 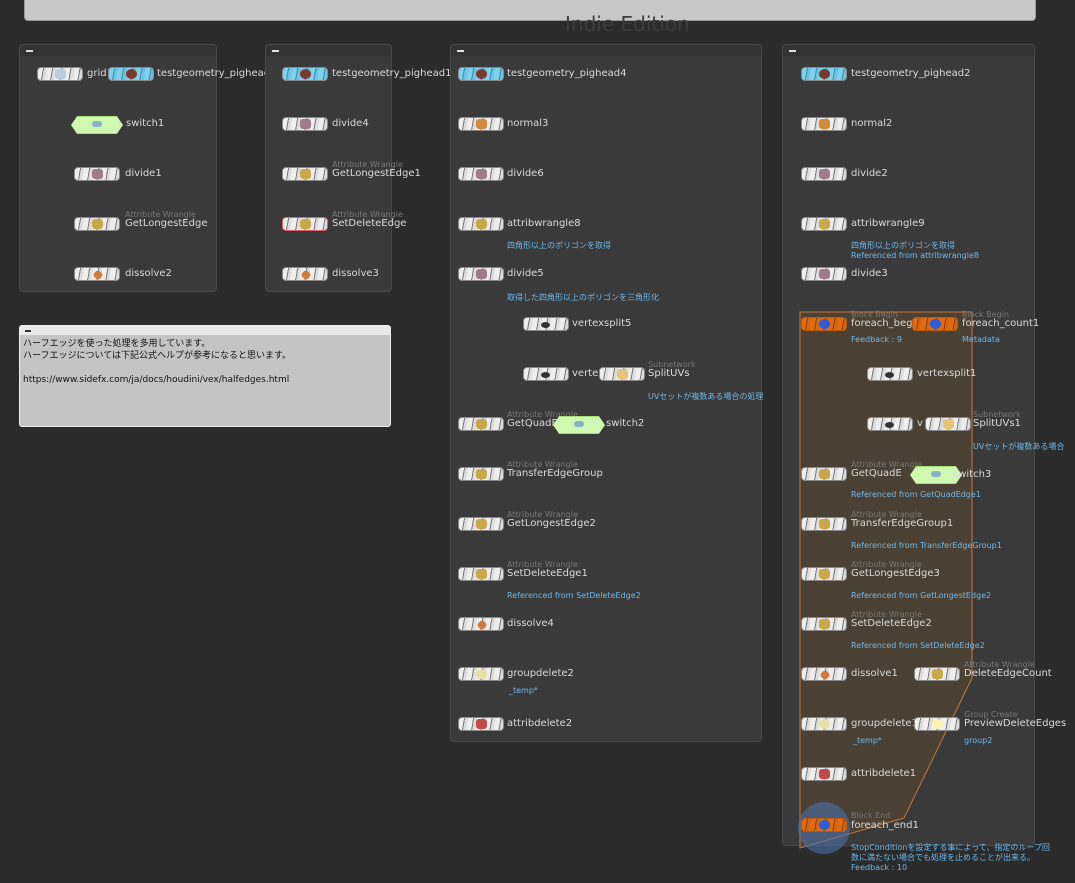 I want to click on node-previewdeleteedges, so click(x=937, y=724).